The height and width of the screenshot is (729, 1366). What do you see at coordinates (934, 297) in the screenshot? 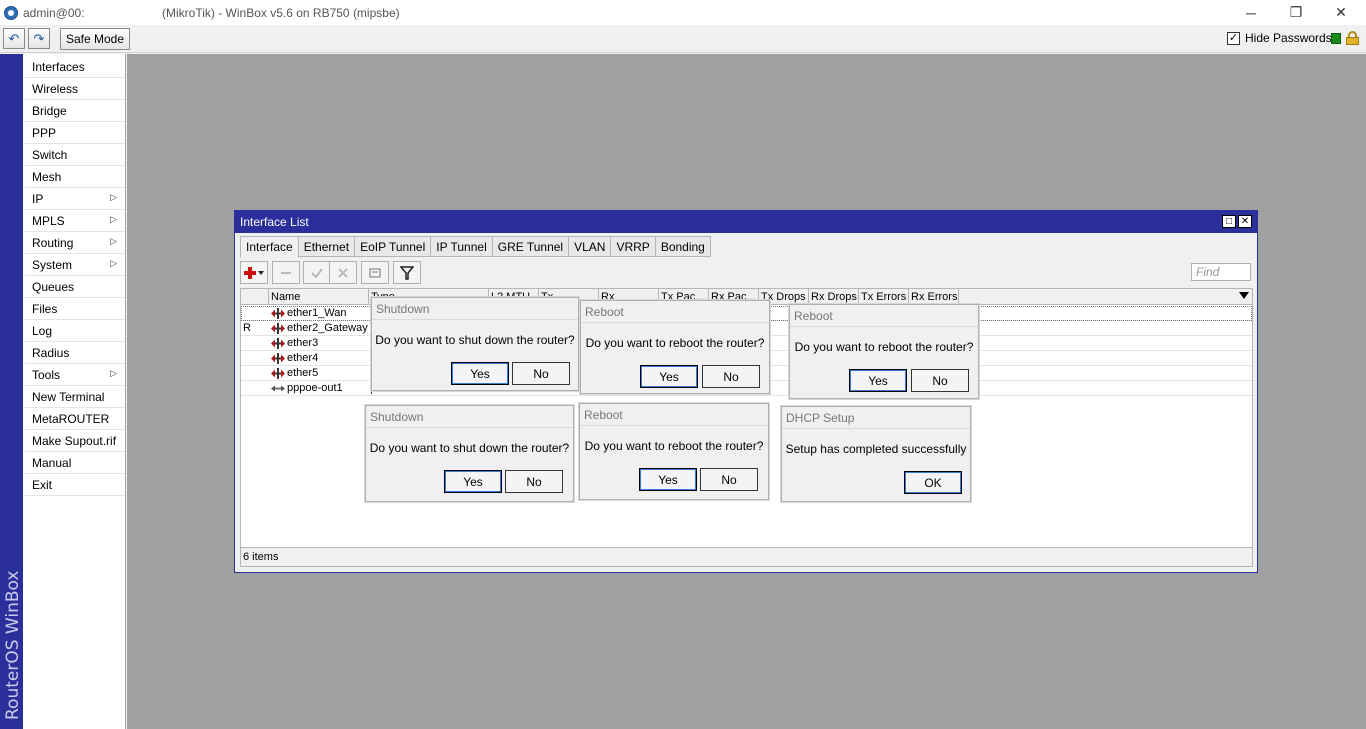
I see `column-header-rx-errors: Rx Errors` at bounding box center [934, 297].